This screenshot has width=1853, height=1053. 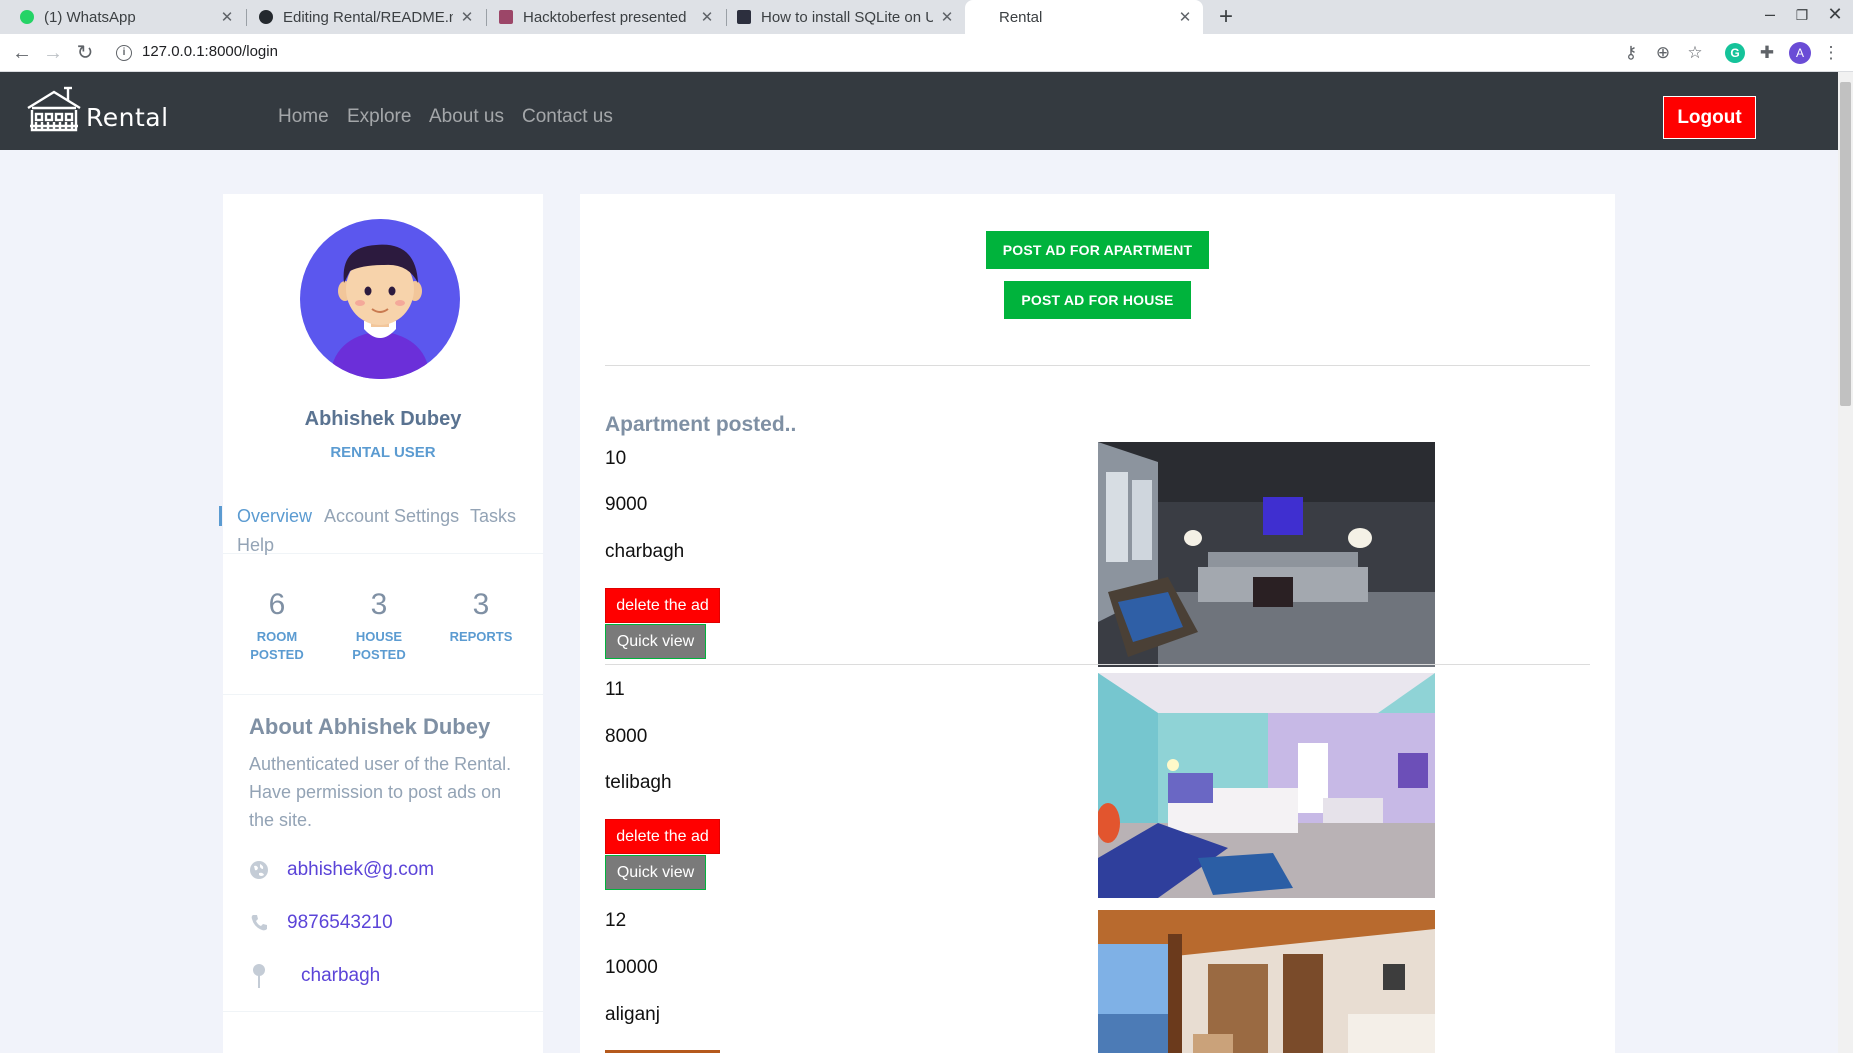 I want to click on minimize-icon: –, so click(x=1770, y=14).